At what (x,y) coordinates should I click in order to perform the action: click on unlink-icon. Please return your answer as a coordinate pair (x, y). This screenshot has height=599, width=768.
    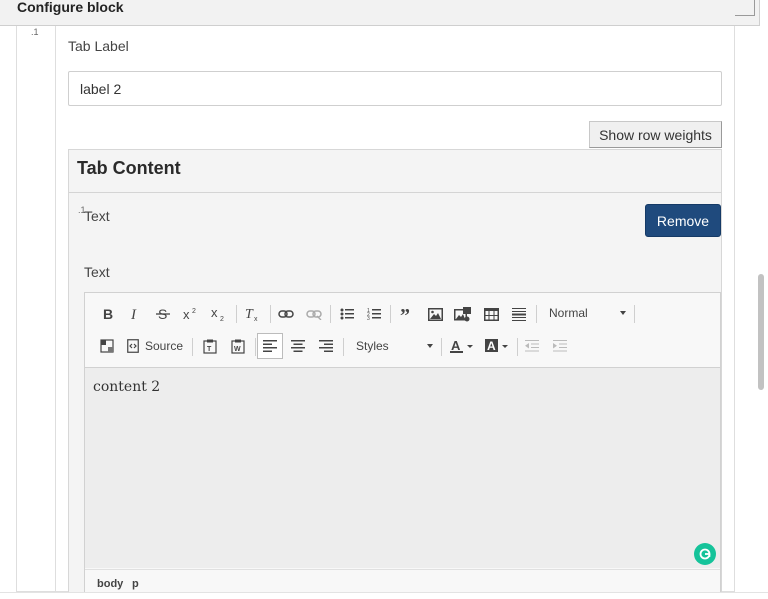
    Looking at the image, I should click on (314, 314).